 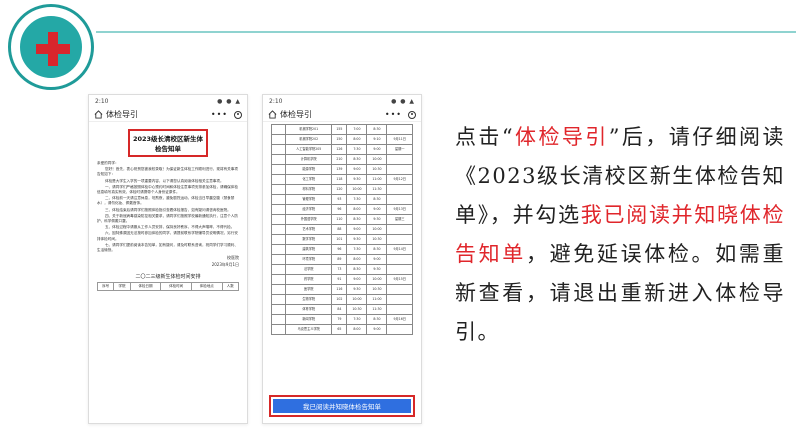 What do you see at coordinates (339, 199) in the screenshot?
I see `table-cell: 93` at bounding box center [339, 199].